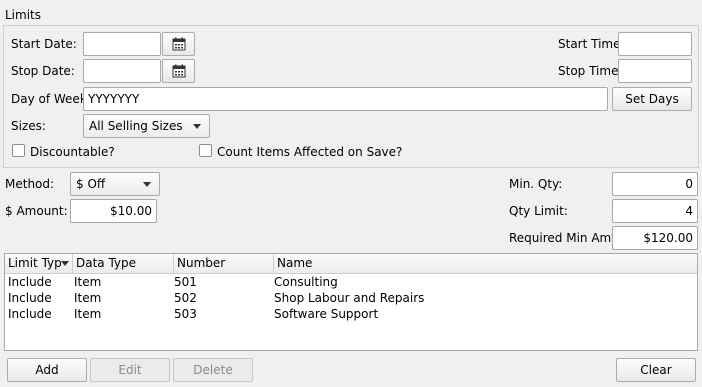  What do you see at coordinates (655, 238) in the screenshot?
I see `required-min-amt-field: $120.00` at bounding box center [655, 238].